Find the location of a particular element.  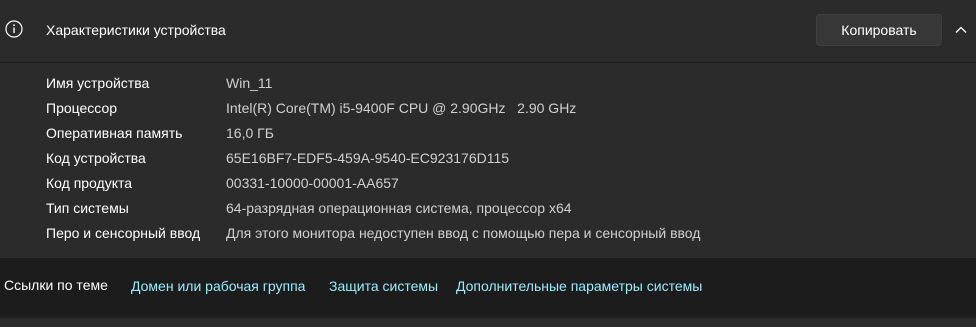

spec-label: Тип системы is located at coordinates (87, 208).